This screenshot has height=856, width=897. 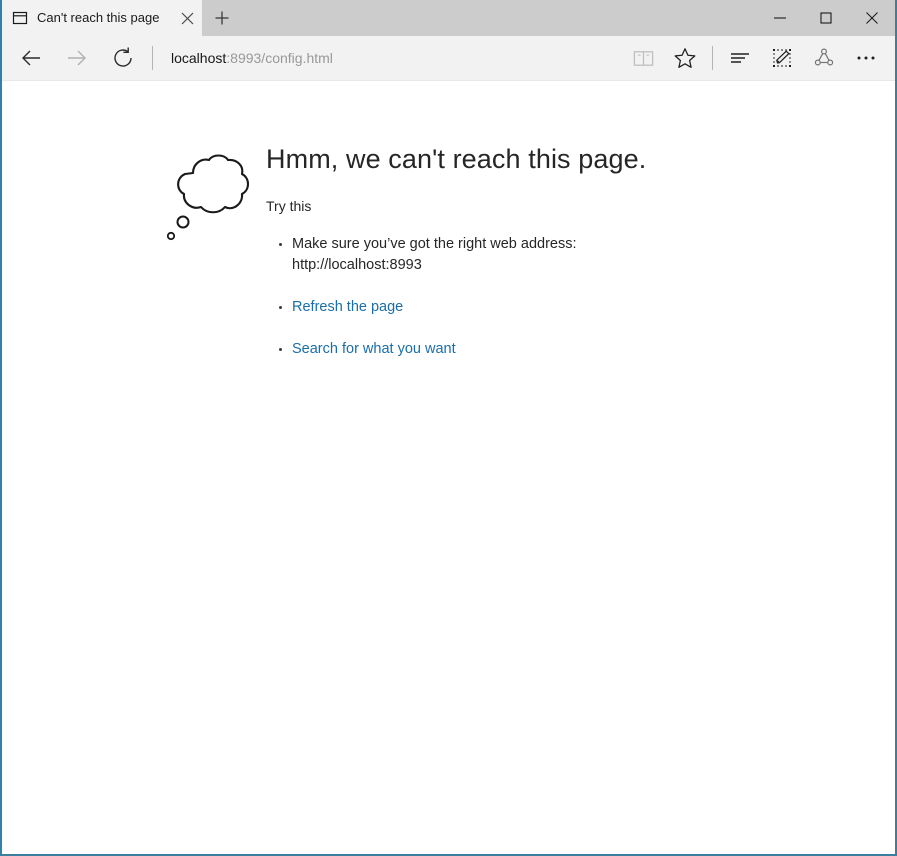 I want to click on hub-button, so click(x=740, y=58).